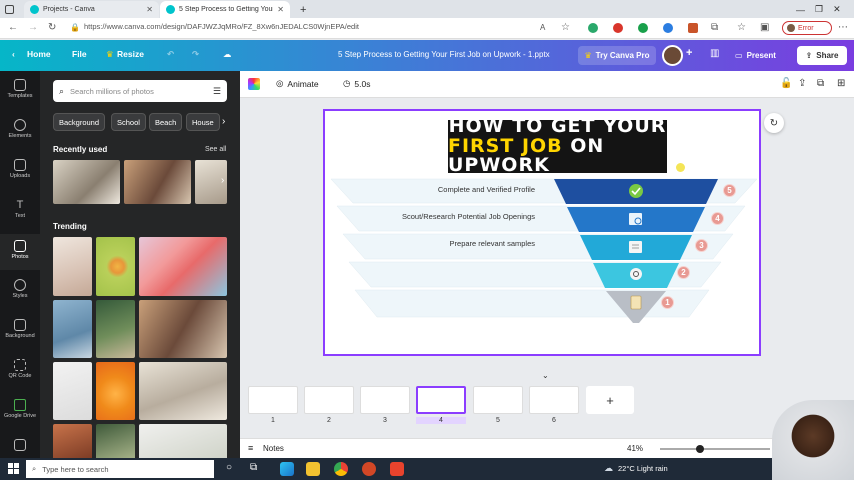 The height and width of the screenshot is (480, 854). I want to click on try-canva-pro-button: ♛ Try Canva Pro, so click(617, 55).